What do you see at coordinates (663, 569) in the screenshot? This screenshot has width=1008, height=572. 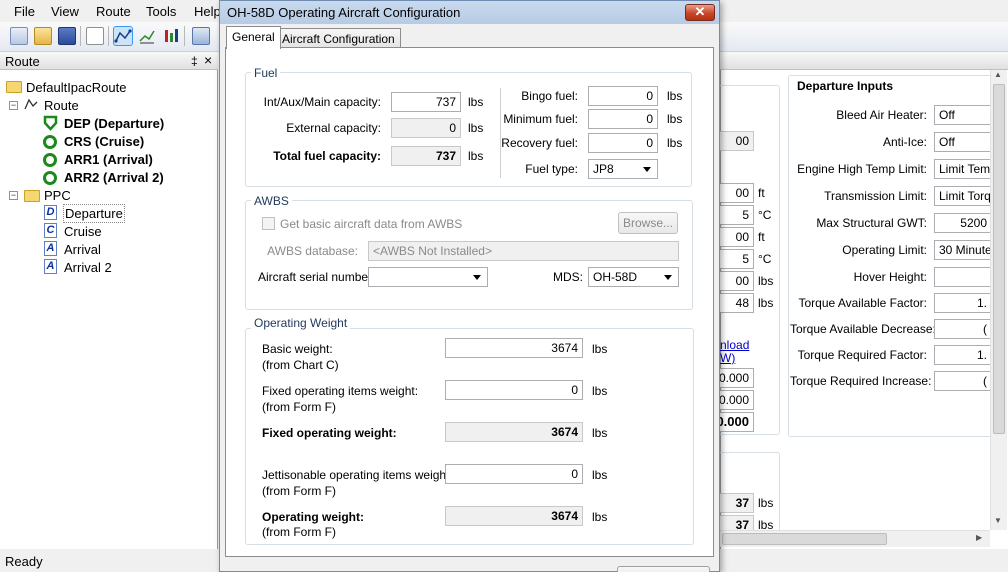 I see `dialog-ok-button` at bounding box center [663, 569].